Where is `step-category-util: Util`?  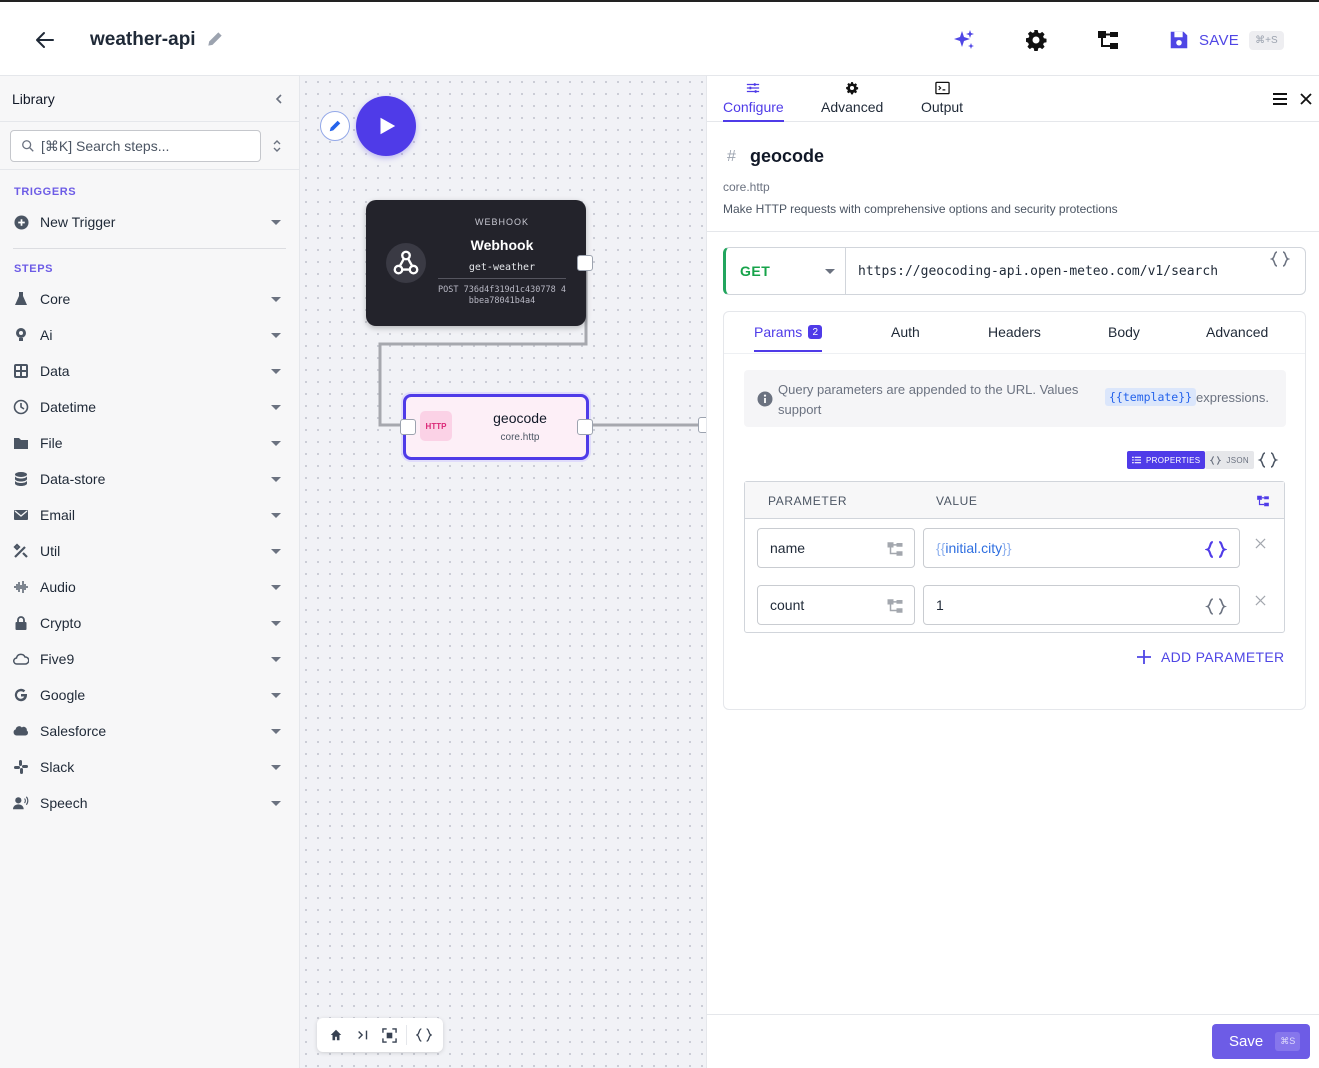 step-category-util: Util is located at coordinates (149, 551).